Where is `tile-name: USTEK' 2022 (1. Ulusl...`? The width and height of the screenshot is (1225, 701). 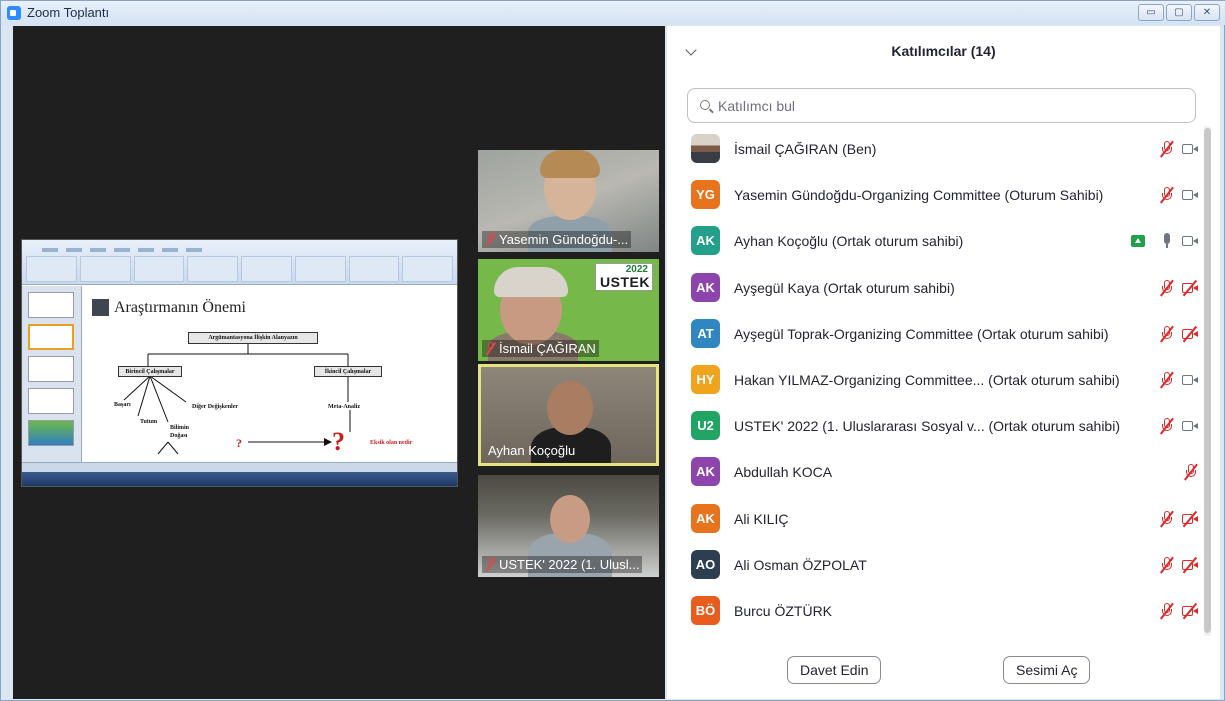 tile-name: USTEK' 2022 (1. Ulusl... is located at coordinates (569, 564).